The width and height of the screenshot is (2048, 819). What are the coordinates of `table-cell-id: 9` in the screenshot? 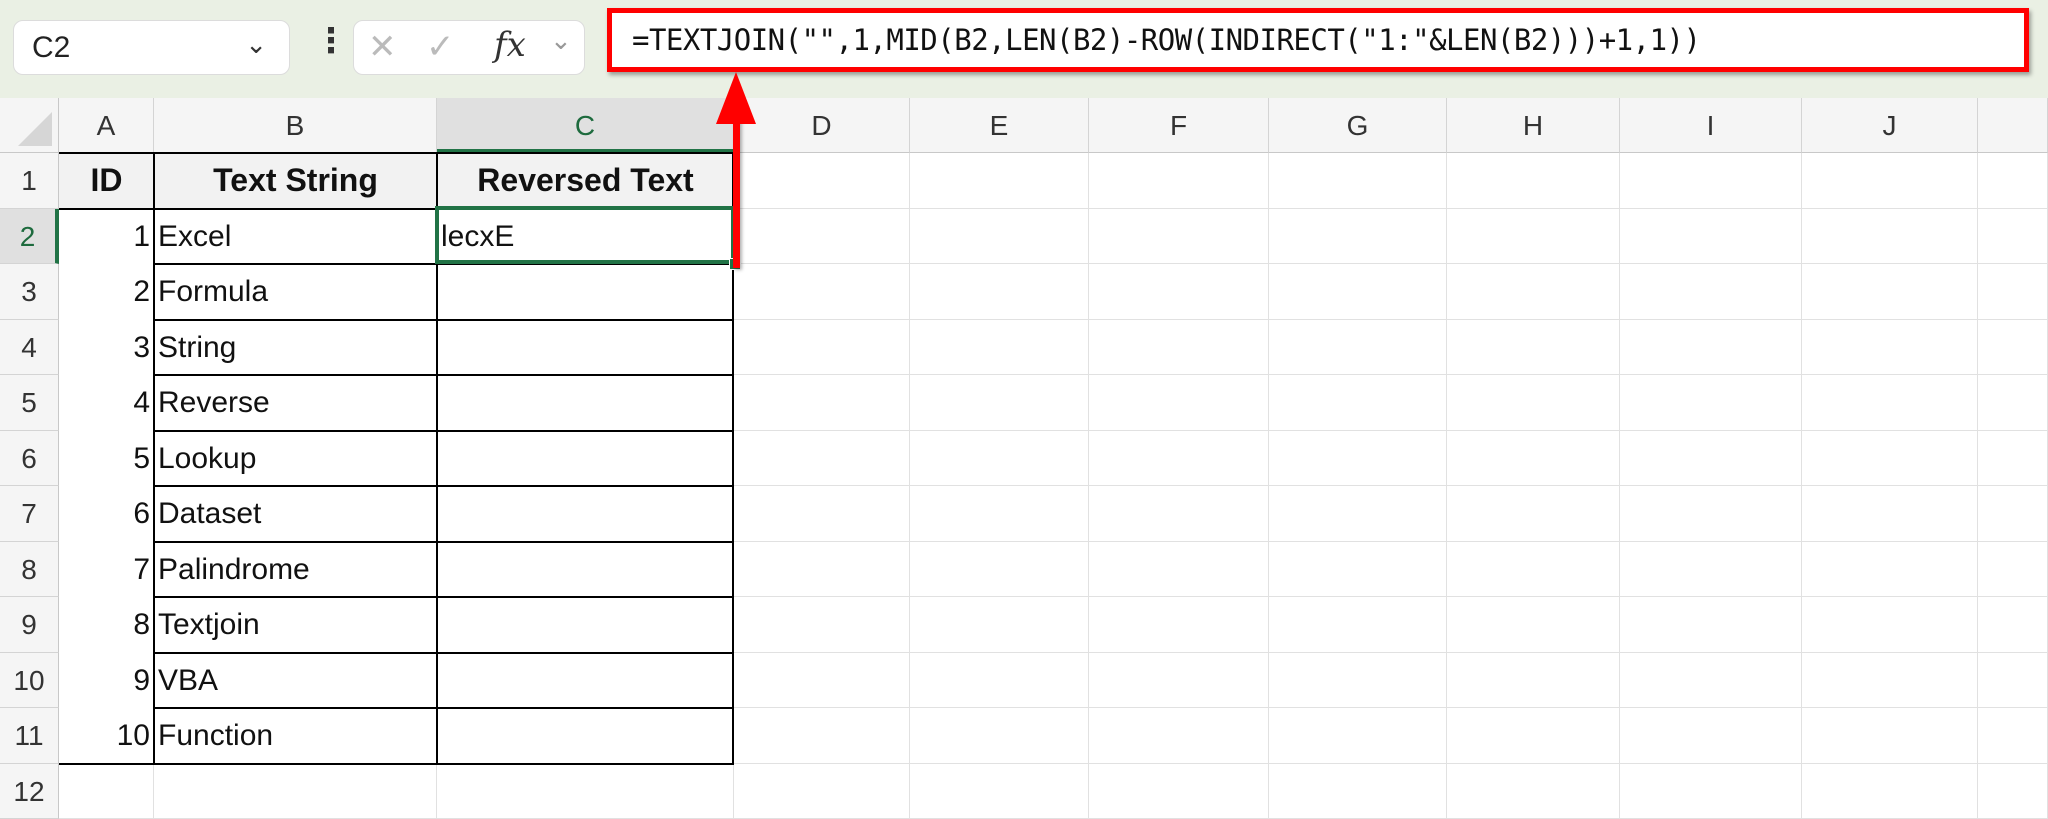 It's located at (106, 681).